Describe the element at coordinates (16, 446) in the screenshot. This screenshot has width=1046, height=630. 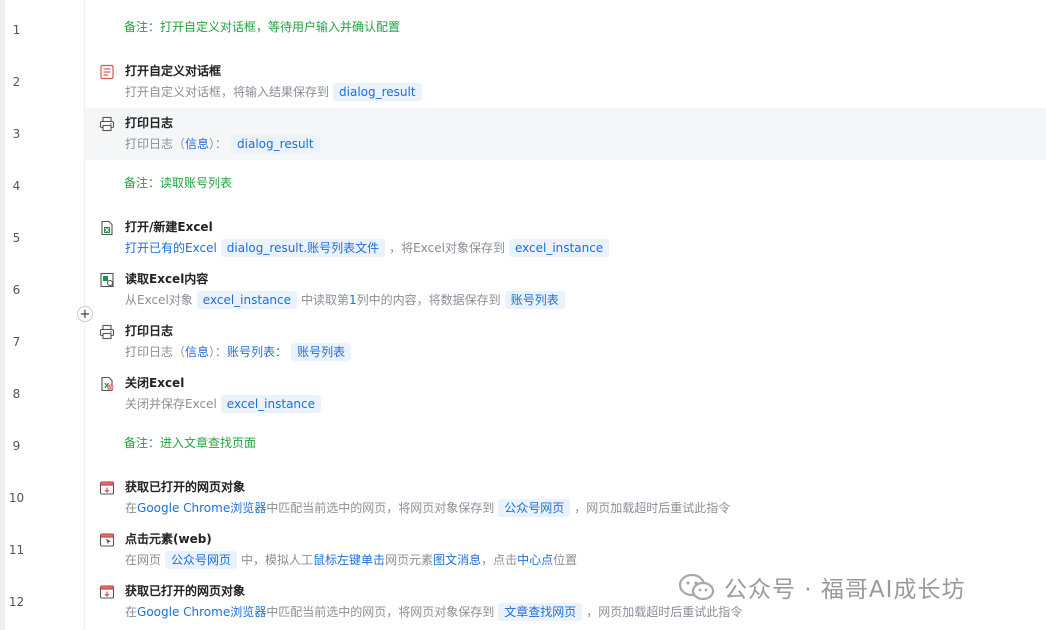
I see `line-number: 9` at that location.